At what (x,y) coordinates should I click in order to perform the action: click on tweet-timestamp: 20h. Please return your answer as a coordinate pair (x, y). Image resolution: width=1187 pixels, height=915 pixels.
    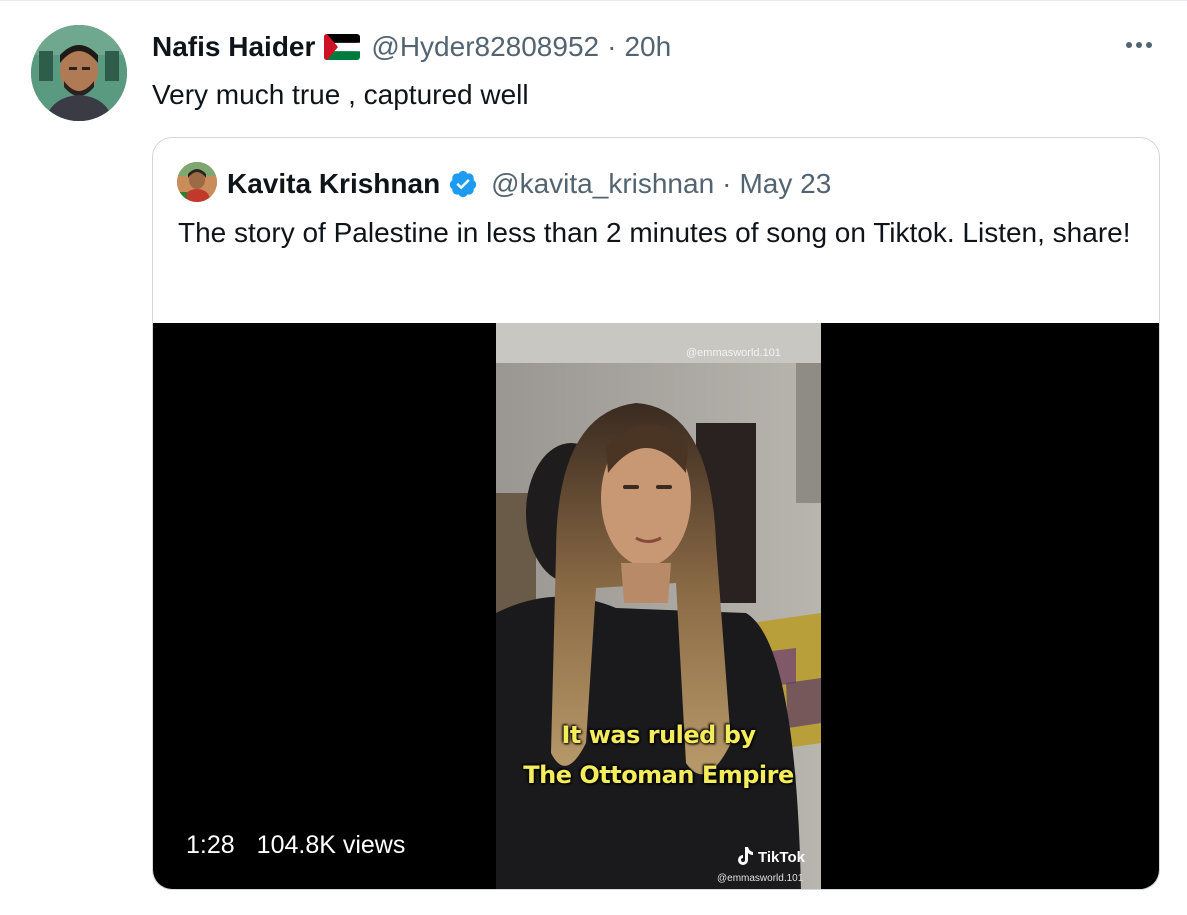
    Looking at the image, I should click on (647, 47).